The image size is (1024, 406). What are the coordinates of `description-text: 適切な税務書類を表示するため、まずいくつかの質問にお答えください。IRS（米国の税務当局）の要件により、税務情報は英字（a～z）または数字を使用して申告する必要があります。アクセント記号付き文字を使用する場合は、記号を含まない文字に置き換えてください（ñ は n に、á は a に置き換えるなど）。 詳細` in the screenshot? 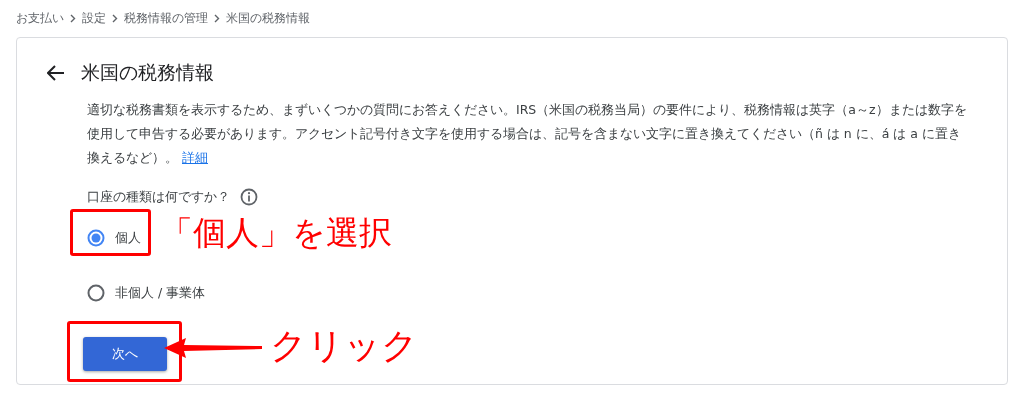 It's located at (527, 134).